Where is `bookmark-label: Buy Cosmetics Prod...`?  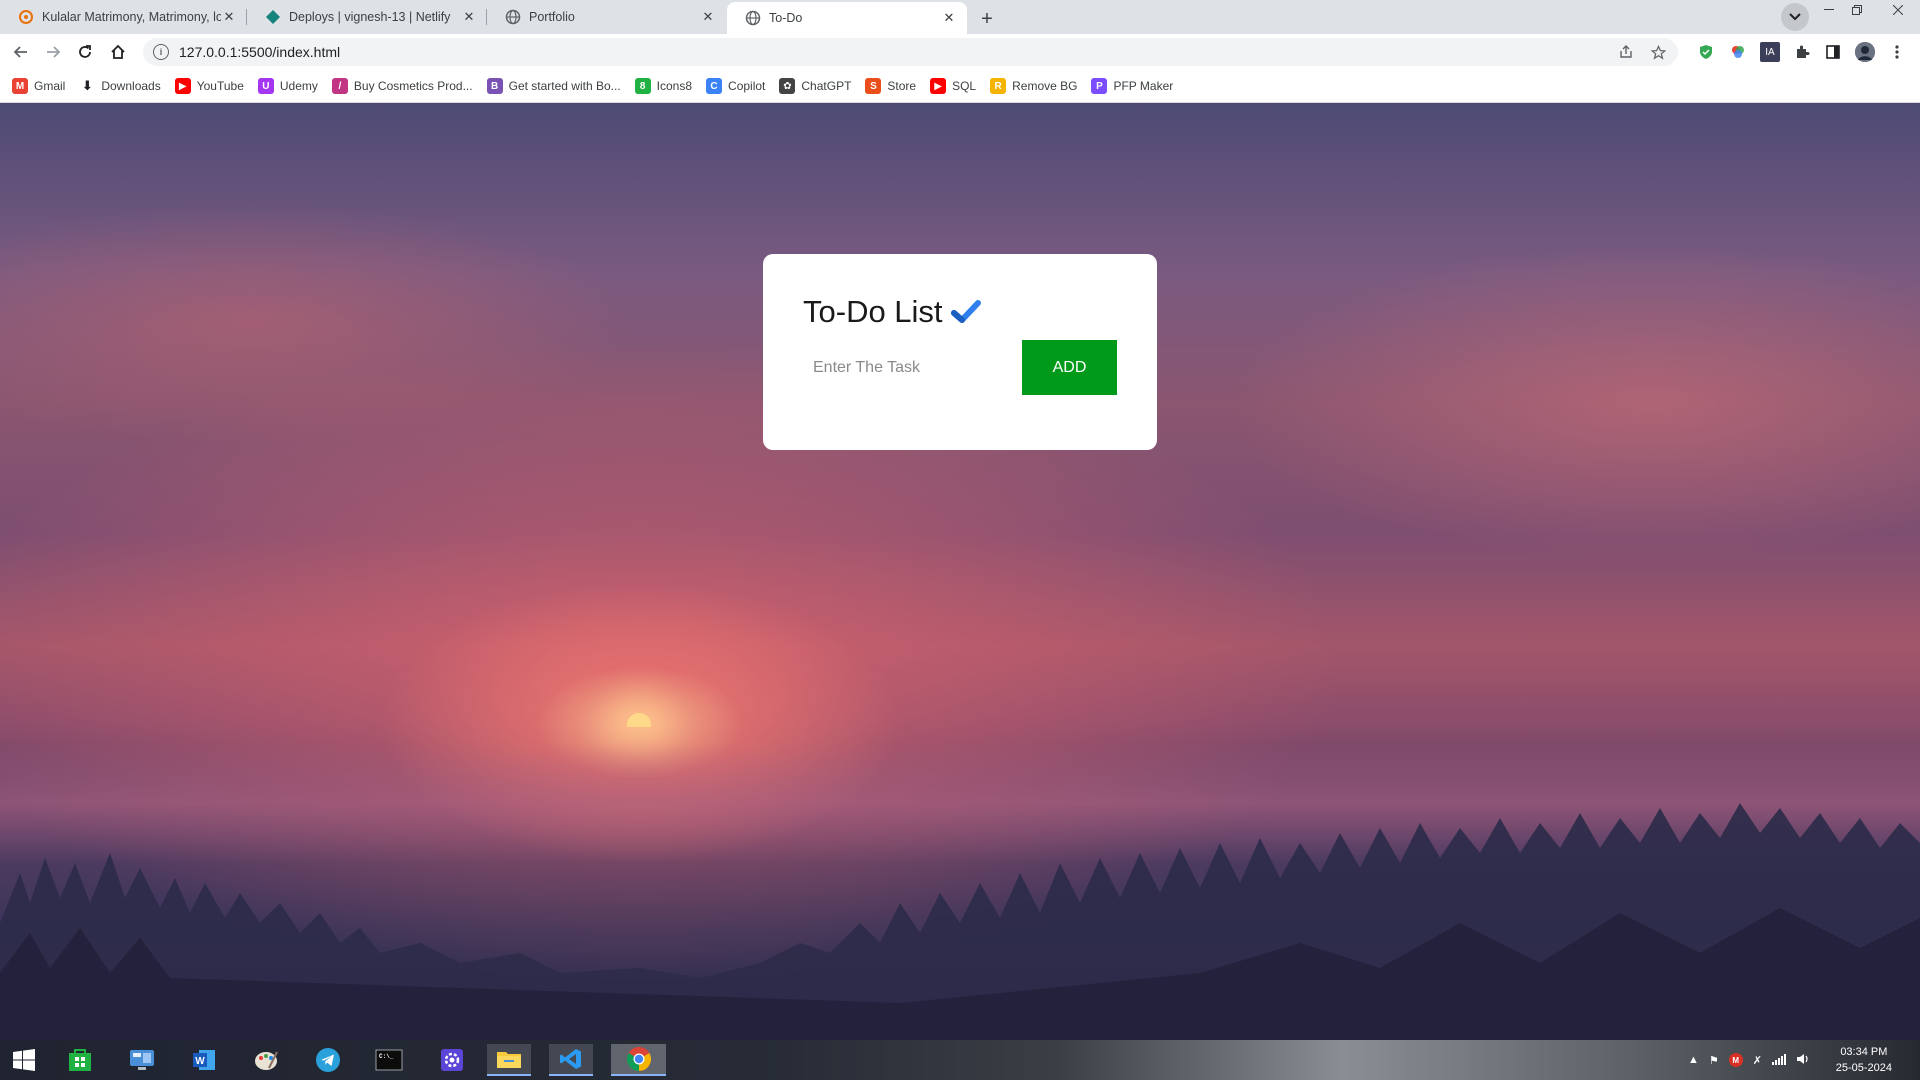
bookmark-label: Buy Cosmetics Prod... is located at coordinates (413, 86).